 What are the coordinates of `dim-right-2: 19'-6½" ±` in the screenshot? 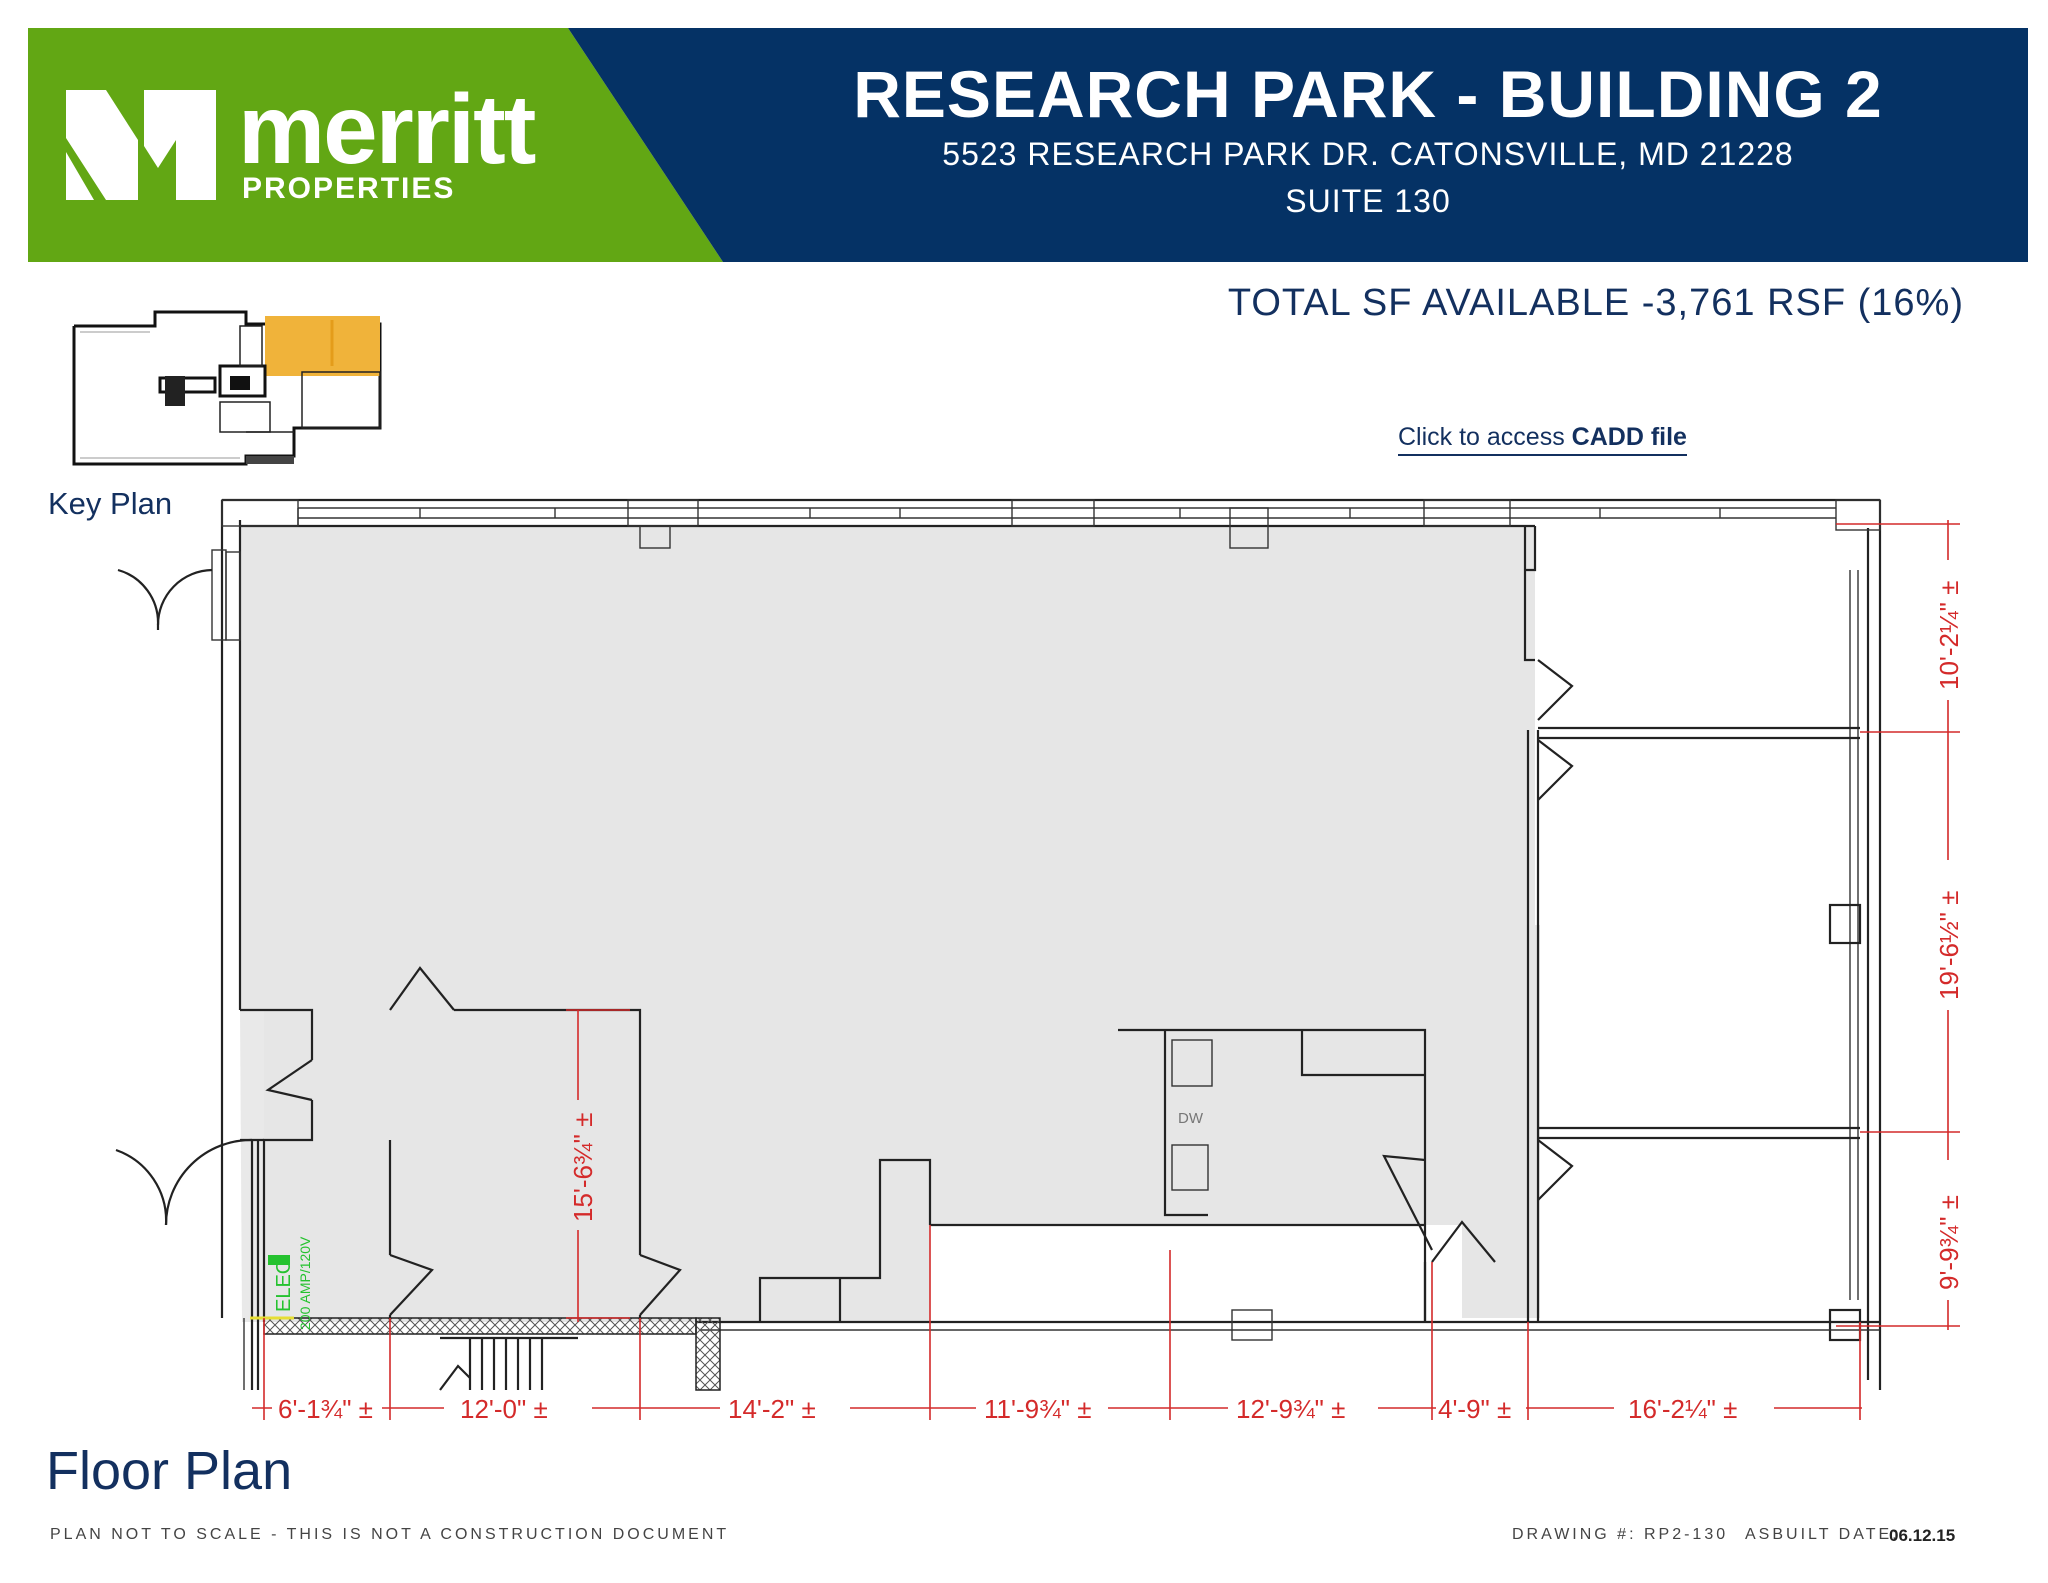 It's located at (1949, 945).